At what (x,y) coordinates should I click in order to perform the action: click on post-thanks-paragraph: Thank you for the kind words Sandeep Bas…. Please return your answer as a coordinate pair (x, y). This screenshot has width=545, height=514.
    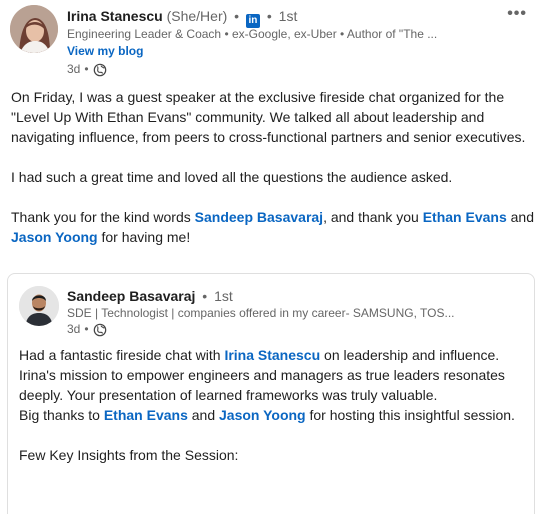
    Looking at the image, I should click on (273, 227).